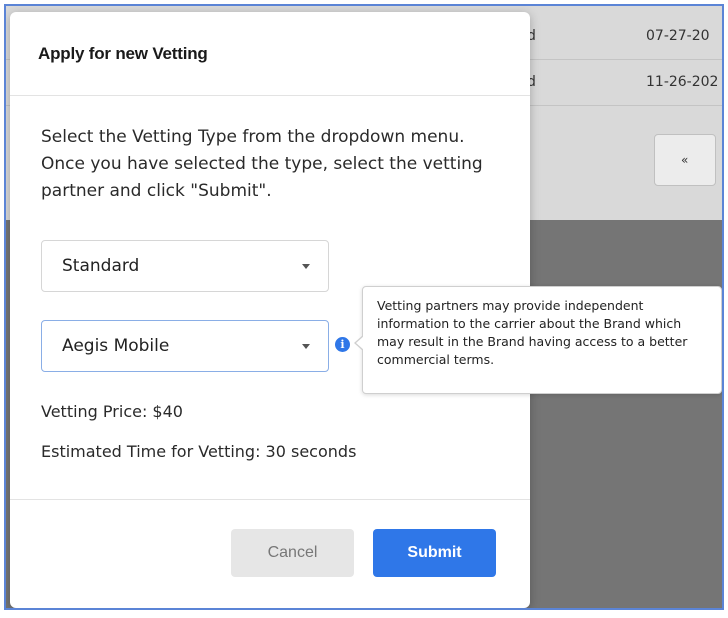 The image size is (728, 618). What do you see at coordinates (342, 344) in the screenshot?
I see `info-icon: i` at bounding box center [342, 344].